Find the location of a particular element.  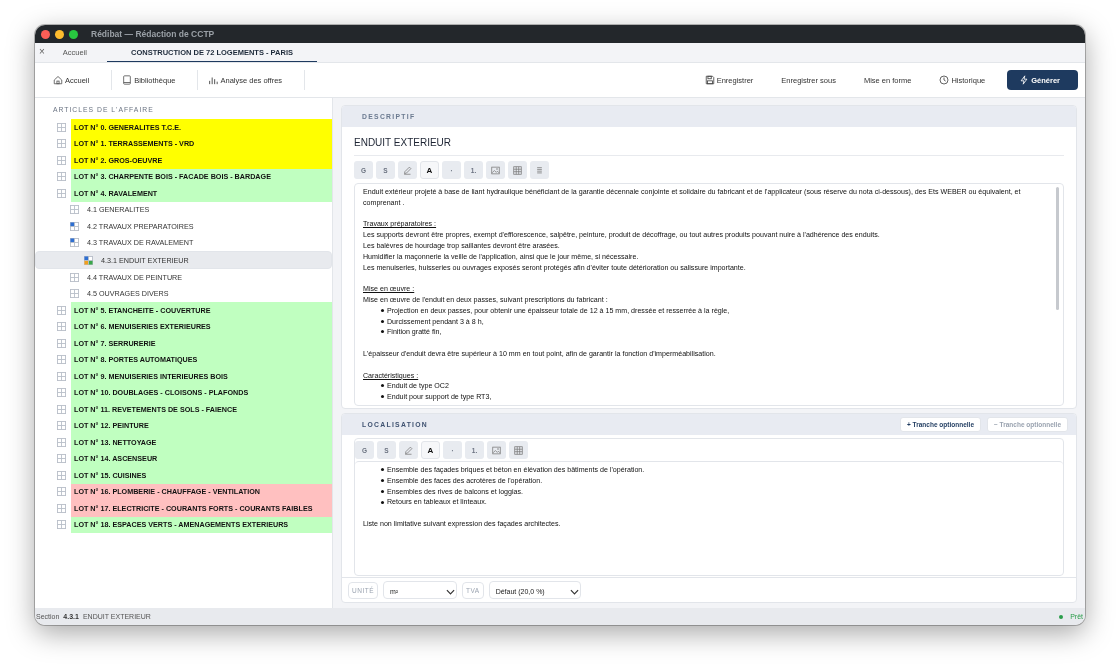

close-tab-button: × is located at coordinates (42, 52).